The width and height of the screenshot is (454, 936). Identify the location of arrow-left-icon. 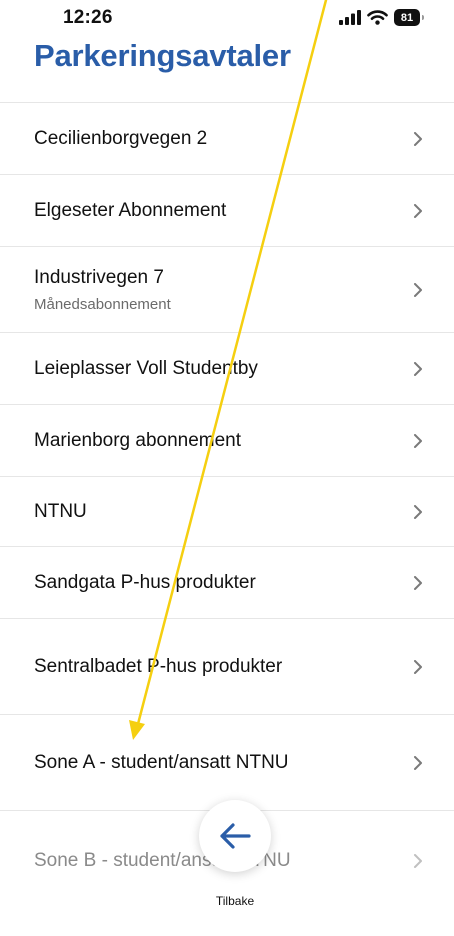
(235, 836).